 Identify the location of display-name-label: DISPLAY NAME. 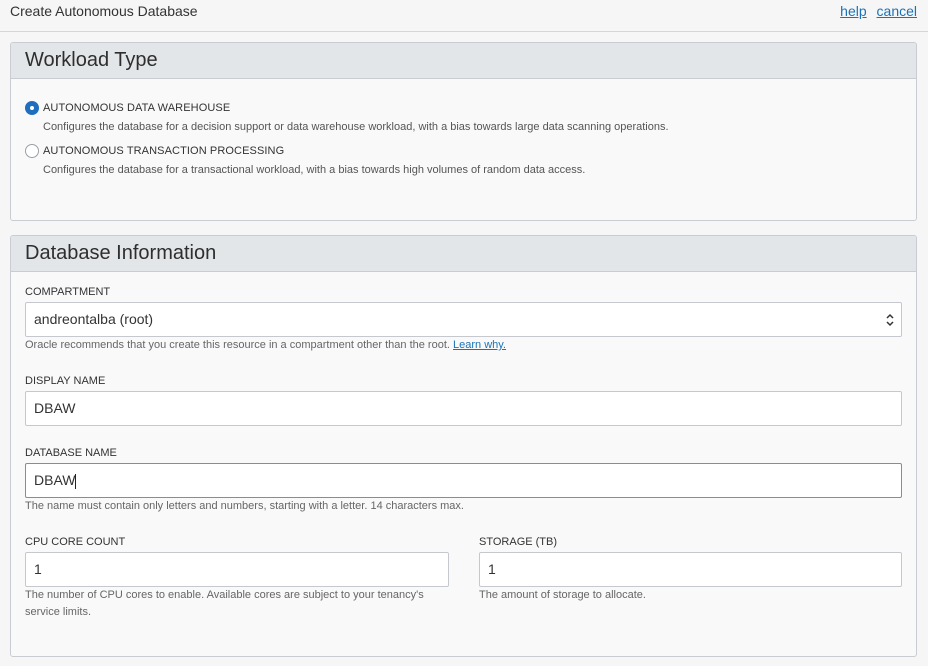
(65, 381).